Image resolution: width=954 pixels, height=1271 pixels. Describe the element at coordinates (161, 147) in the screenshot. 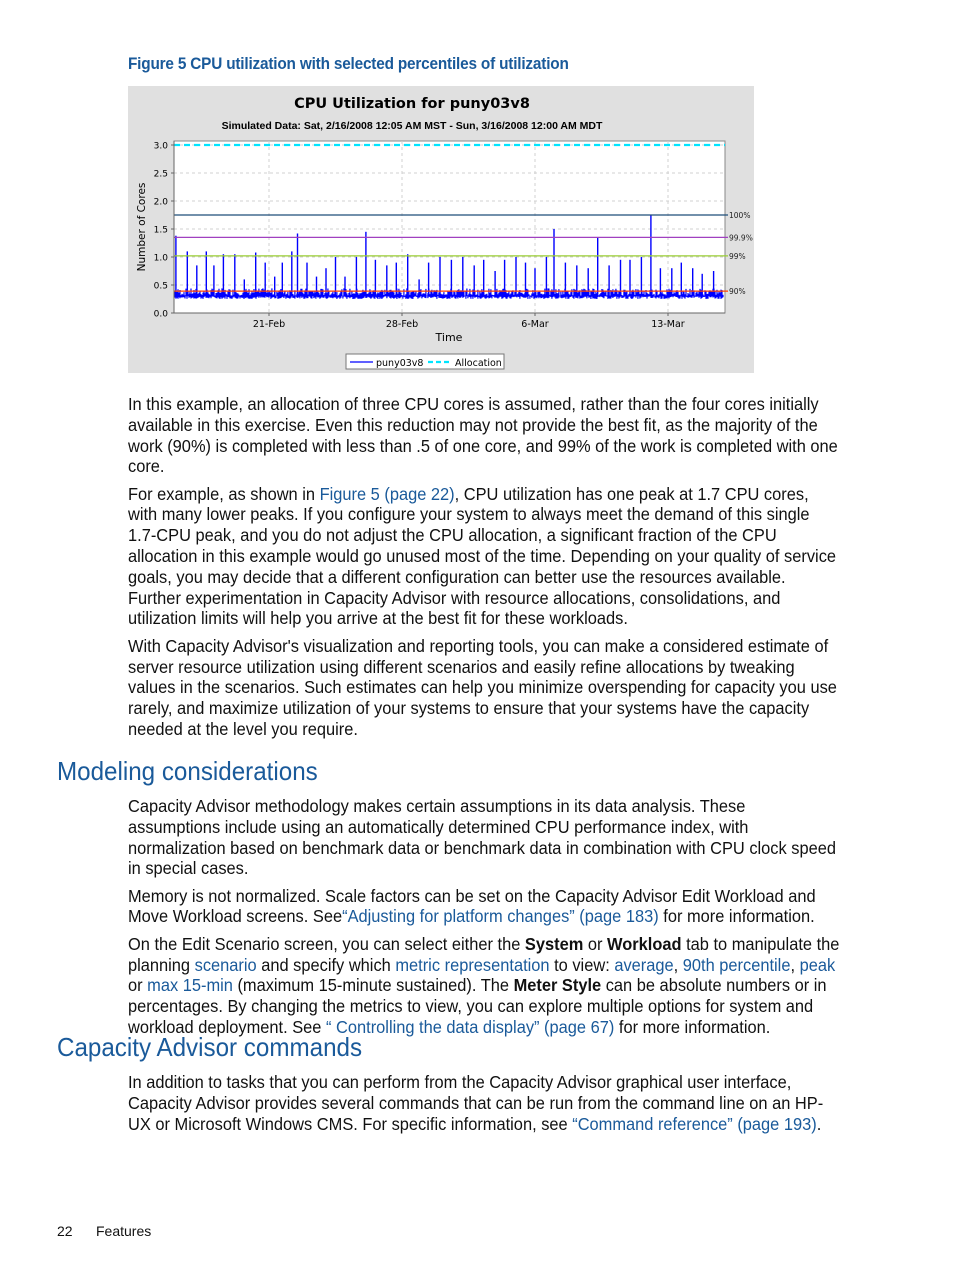

I see `y-tick-label: 3.0` at that location.